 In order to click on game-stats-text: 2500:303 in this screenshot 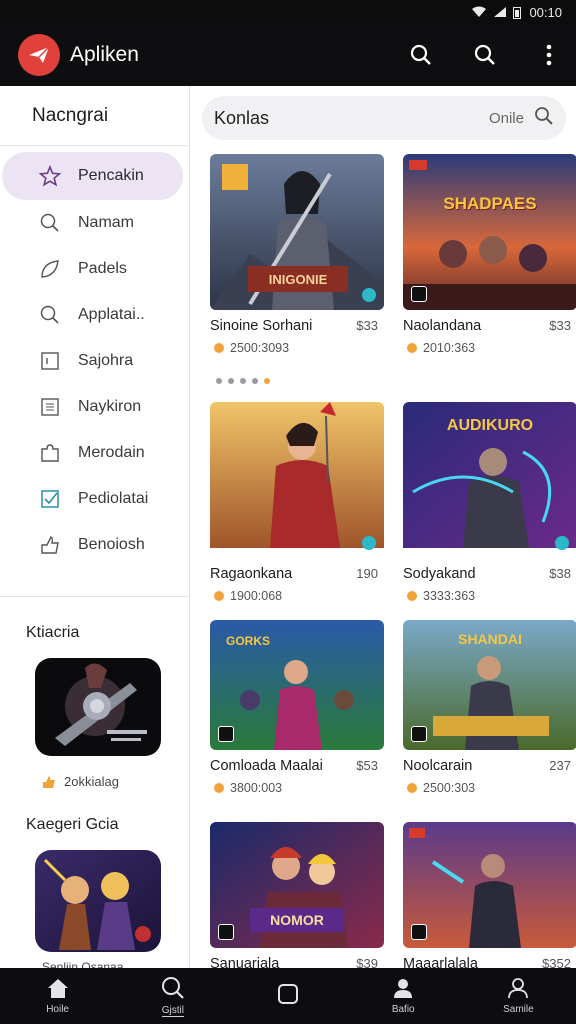, I will do `click(449, 788)`.